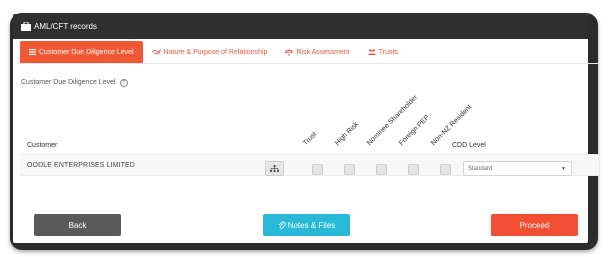  Describe the element at coordinates (317, 169) in the screenshot. I see `trust-checkbox` at that location.